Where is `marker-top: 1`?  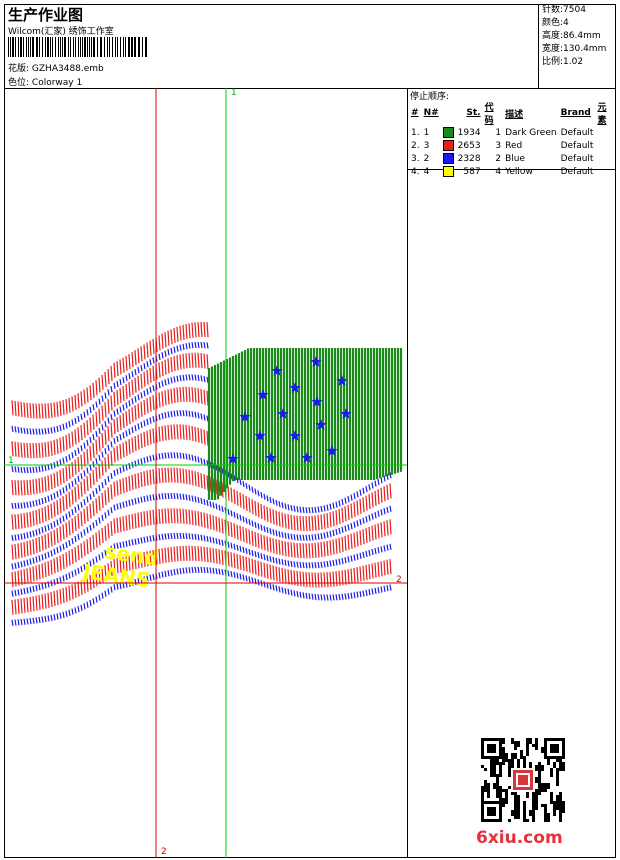 marker-top: 1 is located at coordinates (234, 93).